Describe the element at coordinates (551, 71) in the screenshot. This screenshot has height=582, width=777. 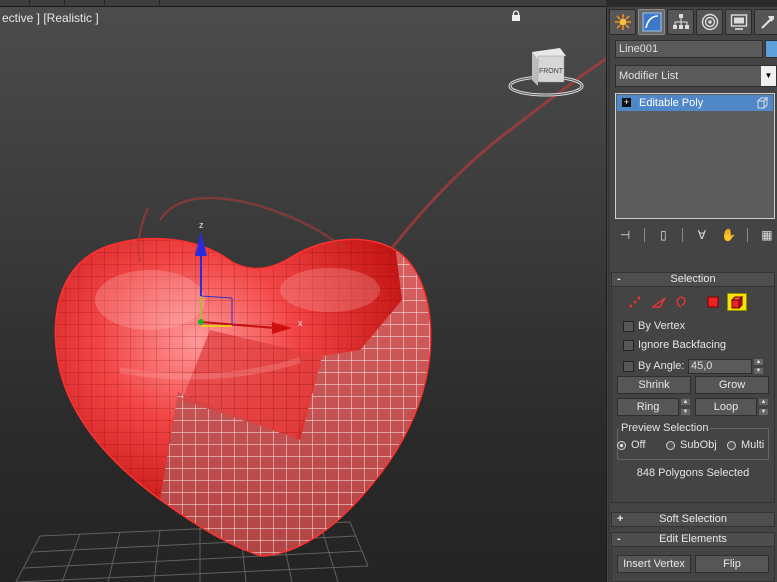
I see `viewcube-face-label: FRONT` at that location.